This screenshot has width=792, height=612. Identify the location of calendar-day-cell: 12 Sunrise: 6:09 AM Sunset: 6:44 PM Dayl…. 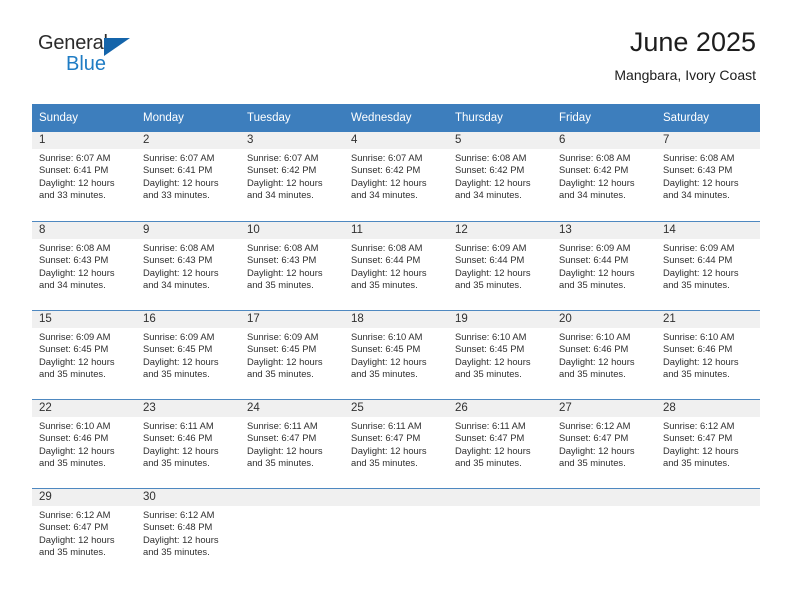
(500, 265).